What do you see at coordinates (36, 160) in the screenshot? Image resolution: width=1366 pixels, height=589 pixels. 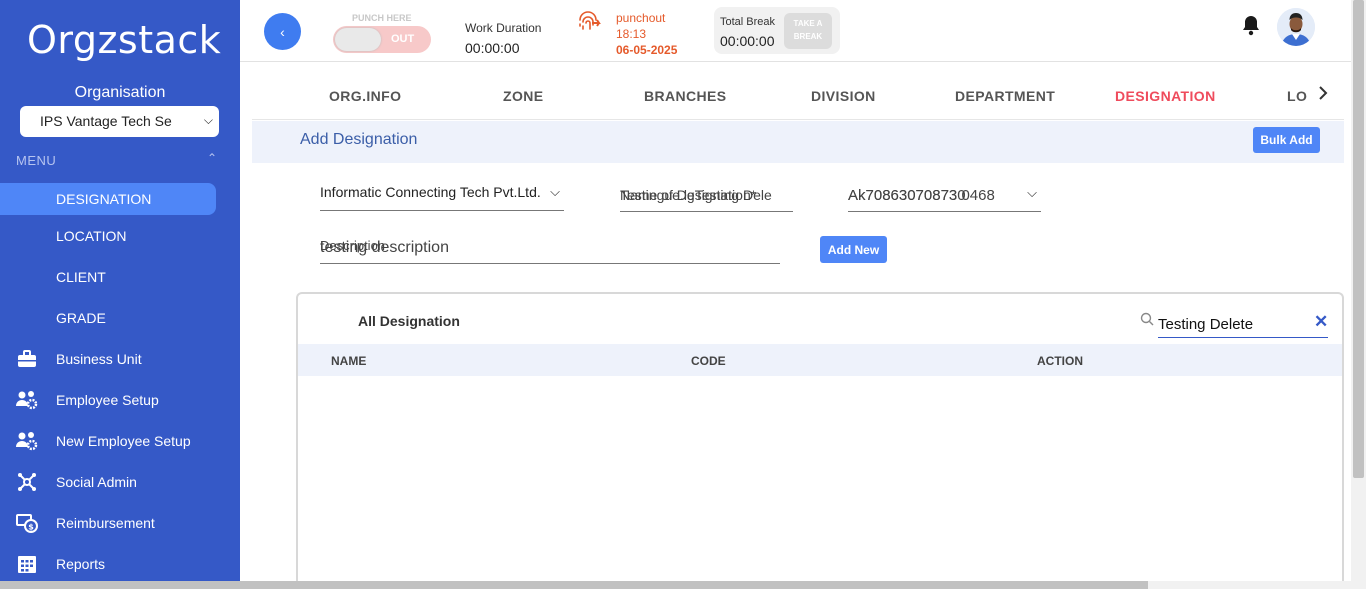 I see `menu-label: MENU` at bounding box center [36, 160].